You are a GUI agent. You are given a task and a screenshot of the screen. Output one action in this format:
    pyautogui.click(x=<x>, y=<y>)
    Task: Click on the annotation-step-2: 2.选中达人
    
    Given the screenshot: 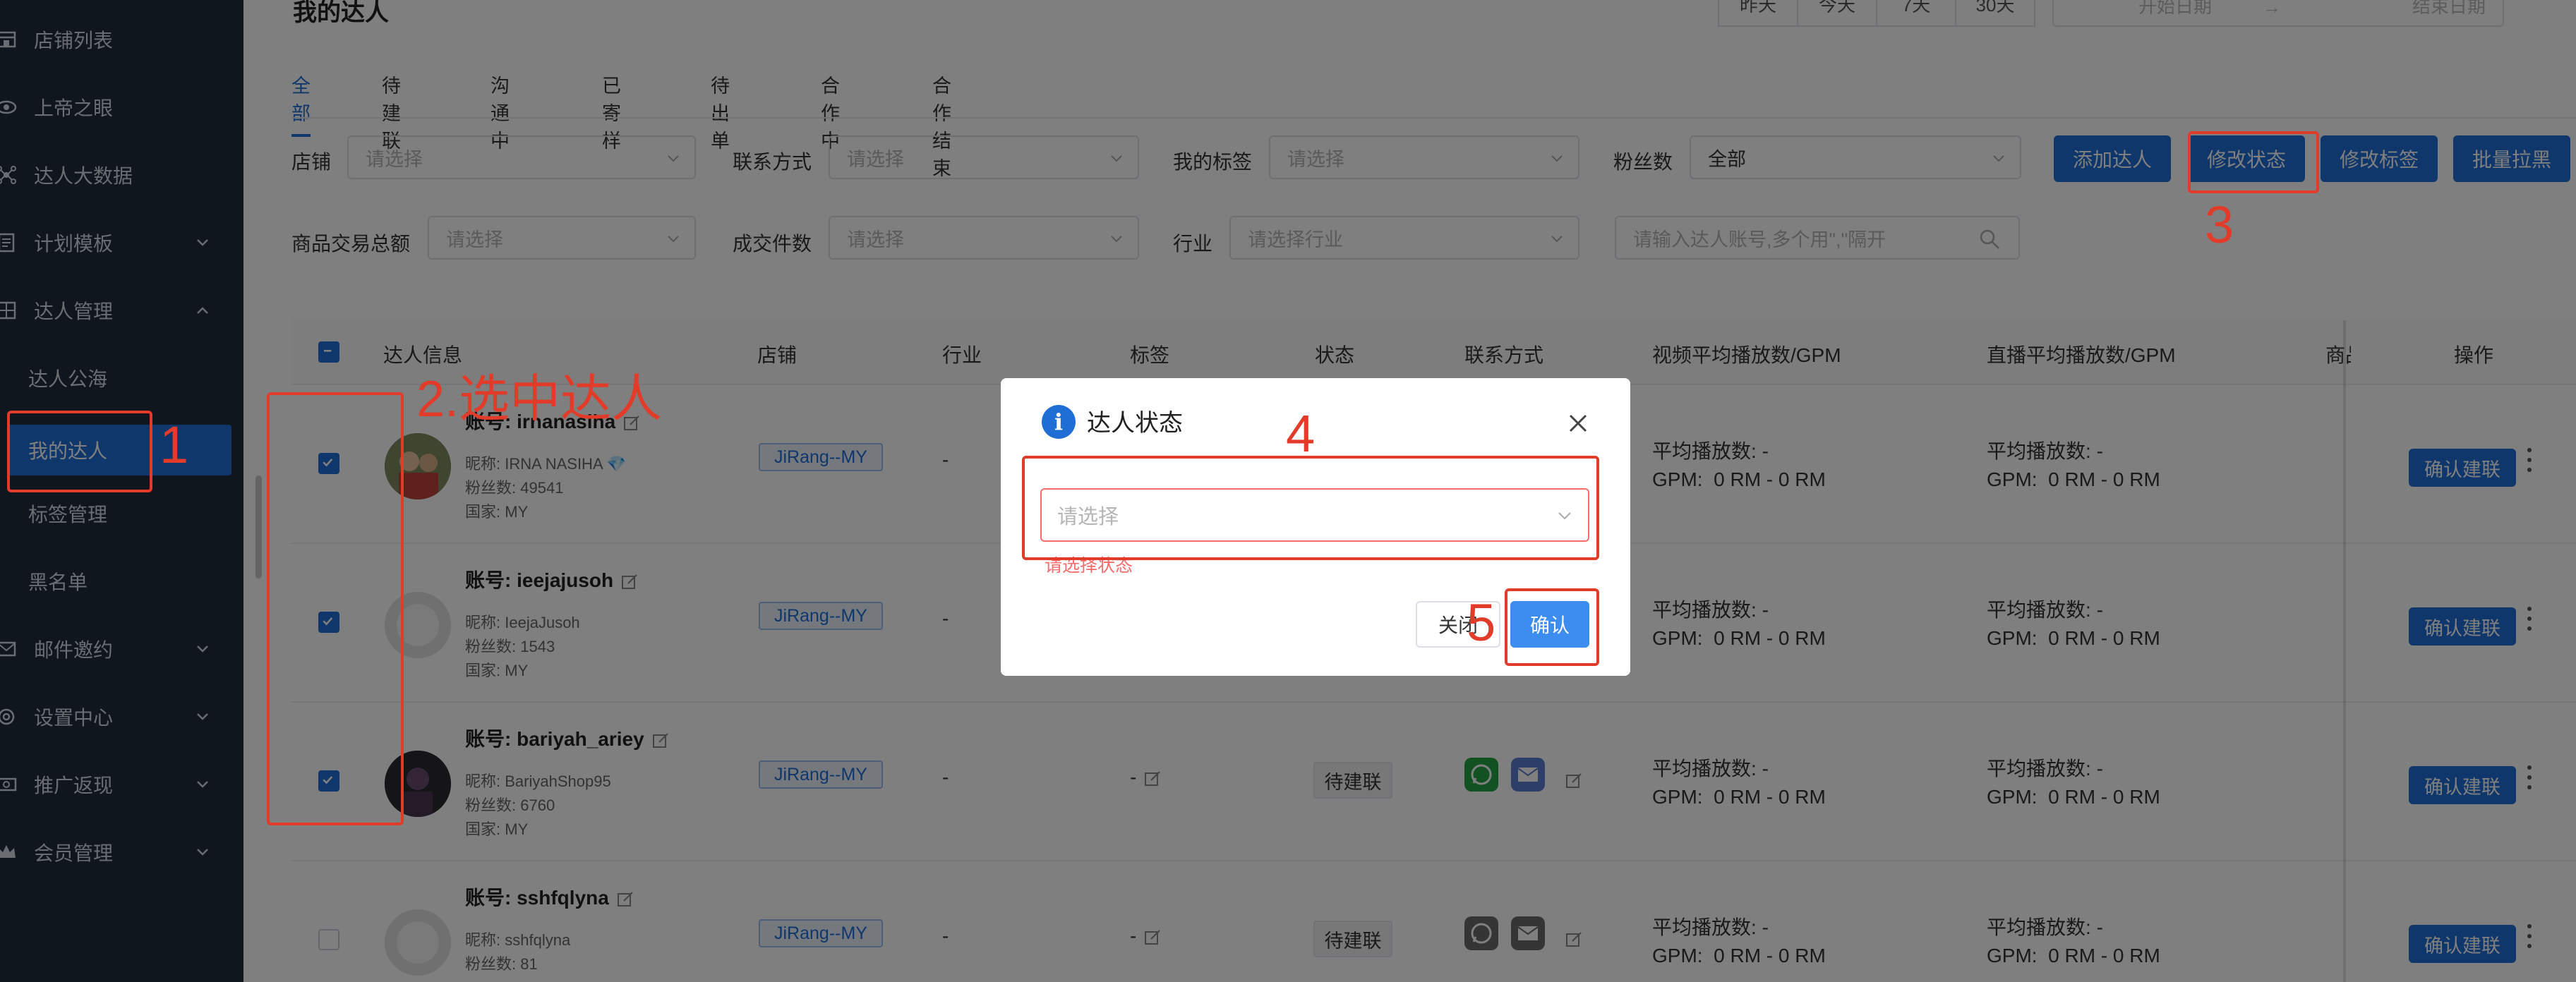 What is the action you would take?
    pyautogui.click(x=539, y=399)
    